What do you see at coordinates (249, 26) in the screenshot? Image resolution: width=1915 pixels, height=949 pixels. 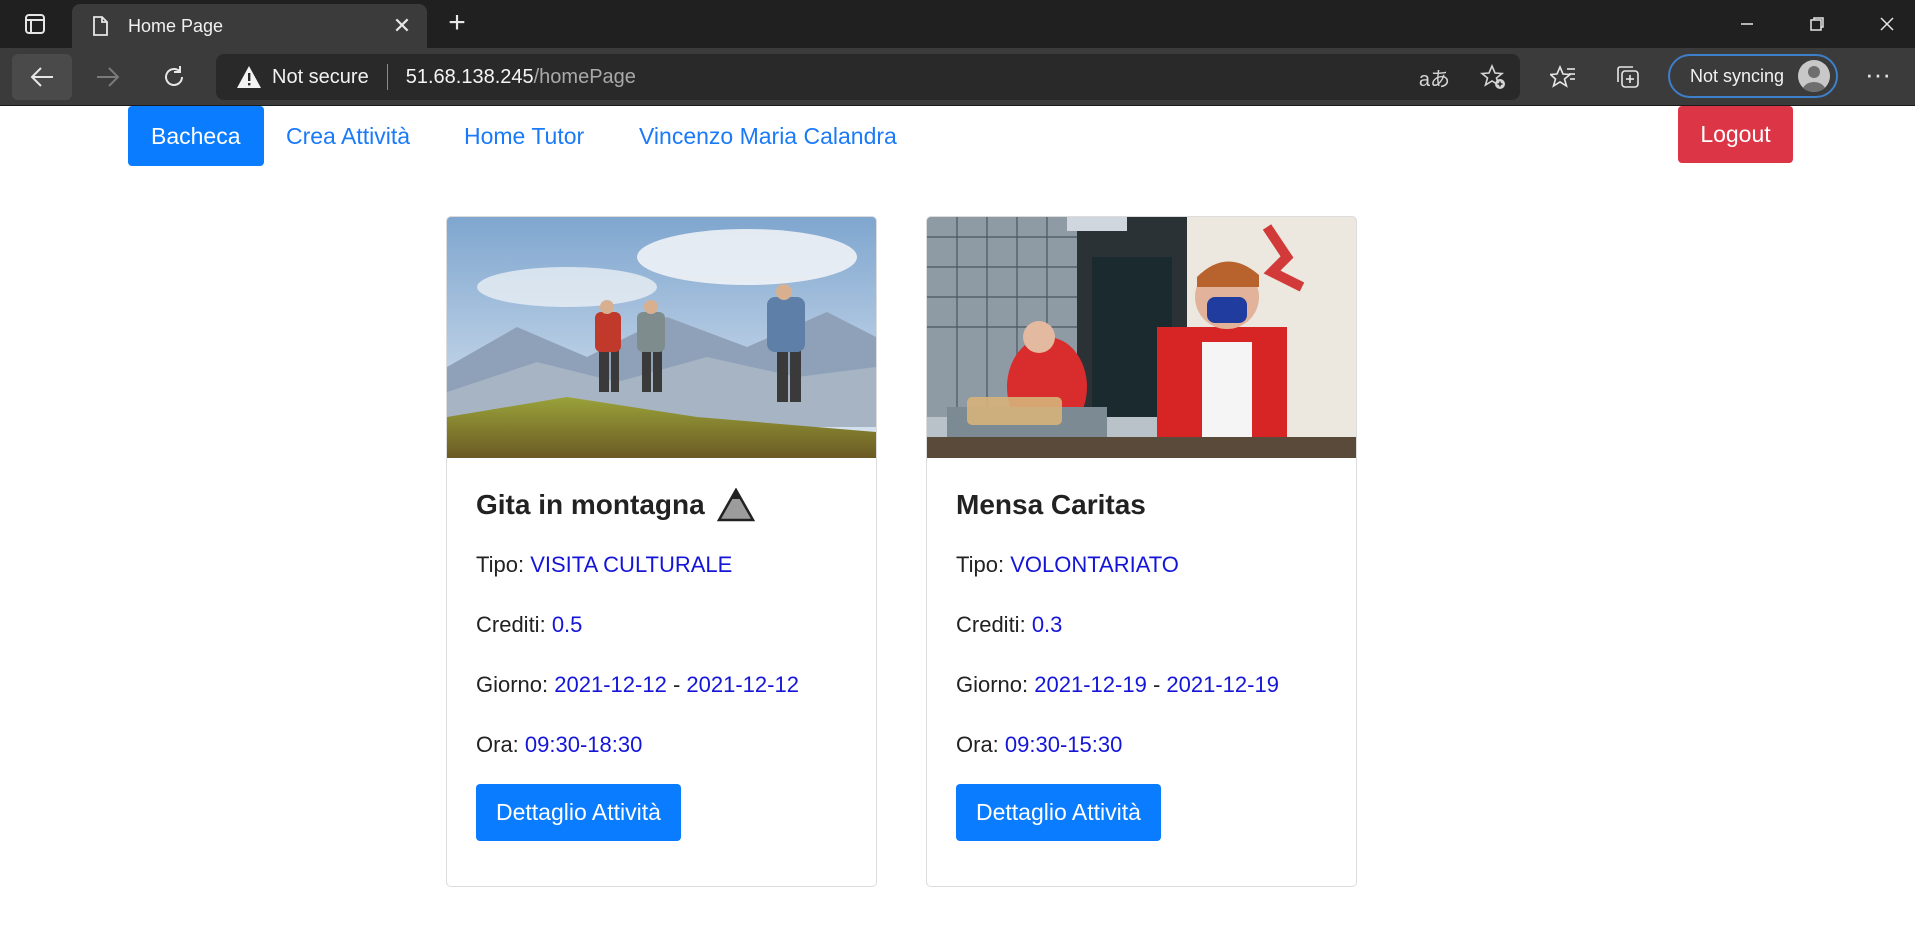 I see `browser-tab: Home Page ✕` at bounding box center [249, 26].